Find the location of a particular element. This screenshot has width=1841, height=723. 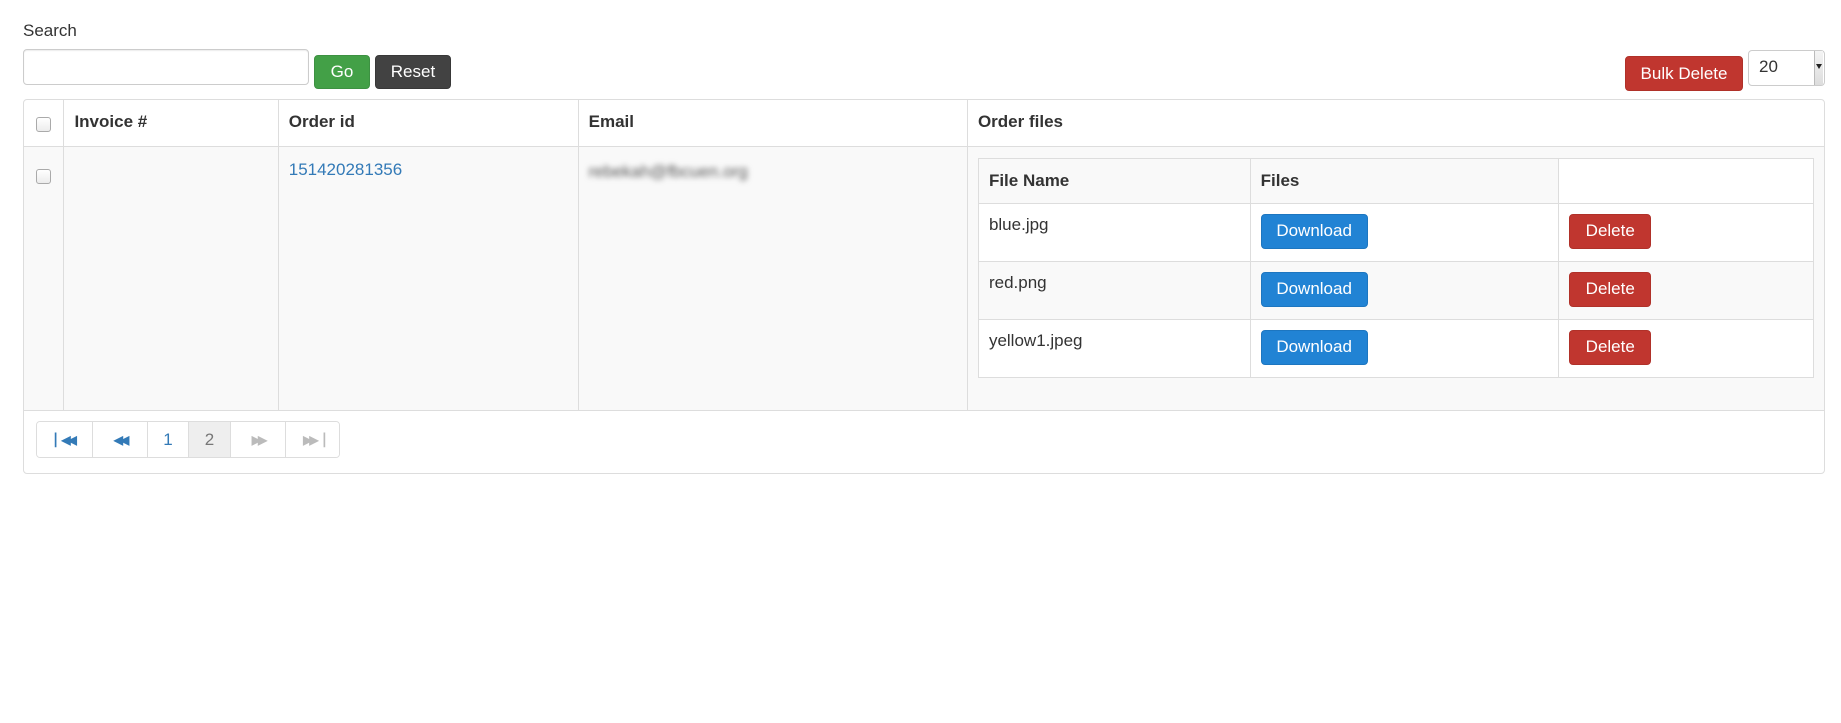

file-row: blue.jpg Download Delete is located at coordinates (1396, 232).